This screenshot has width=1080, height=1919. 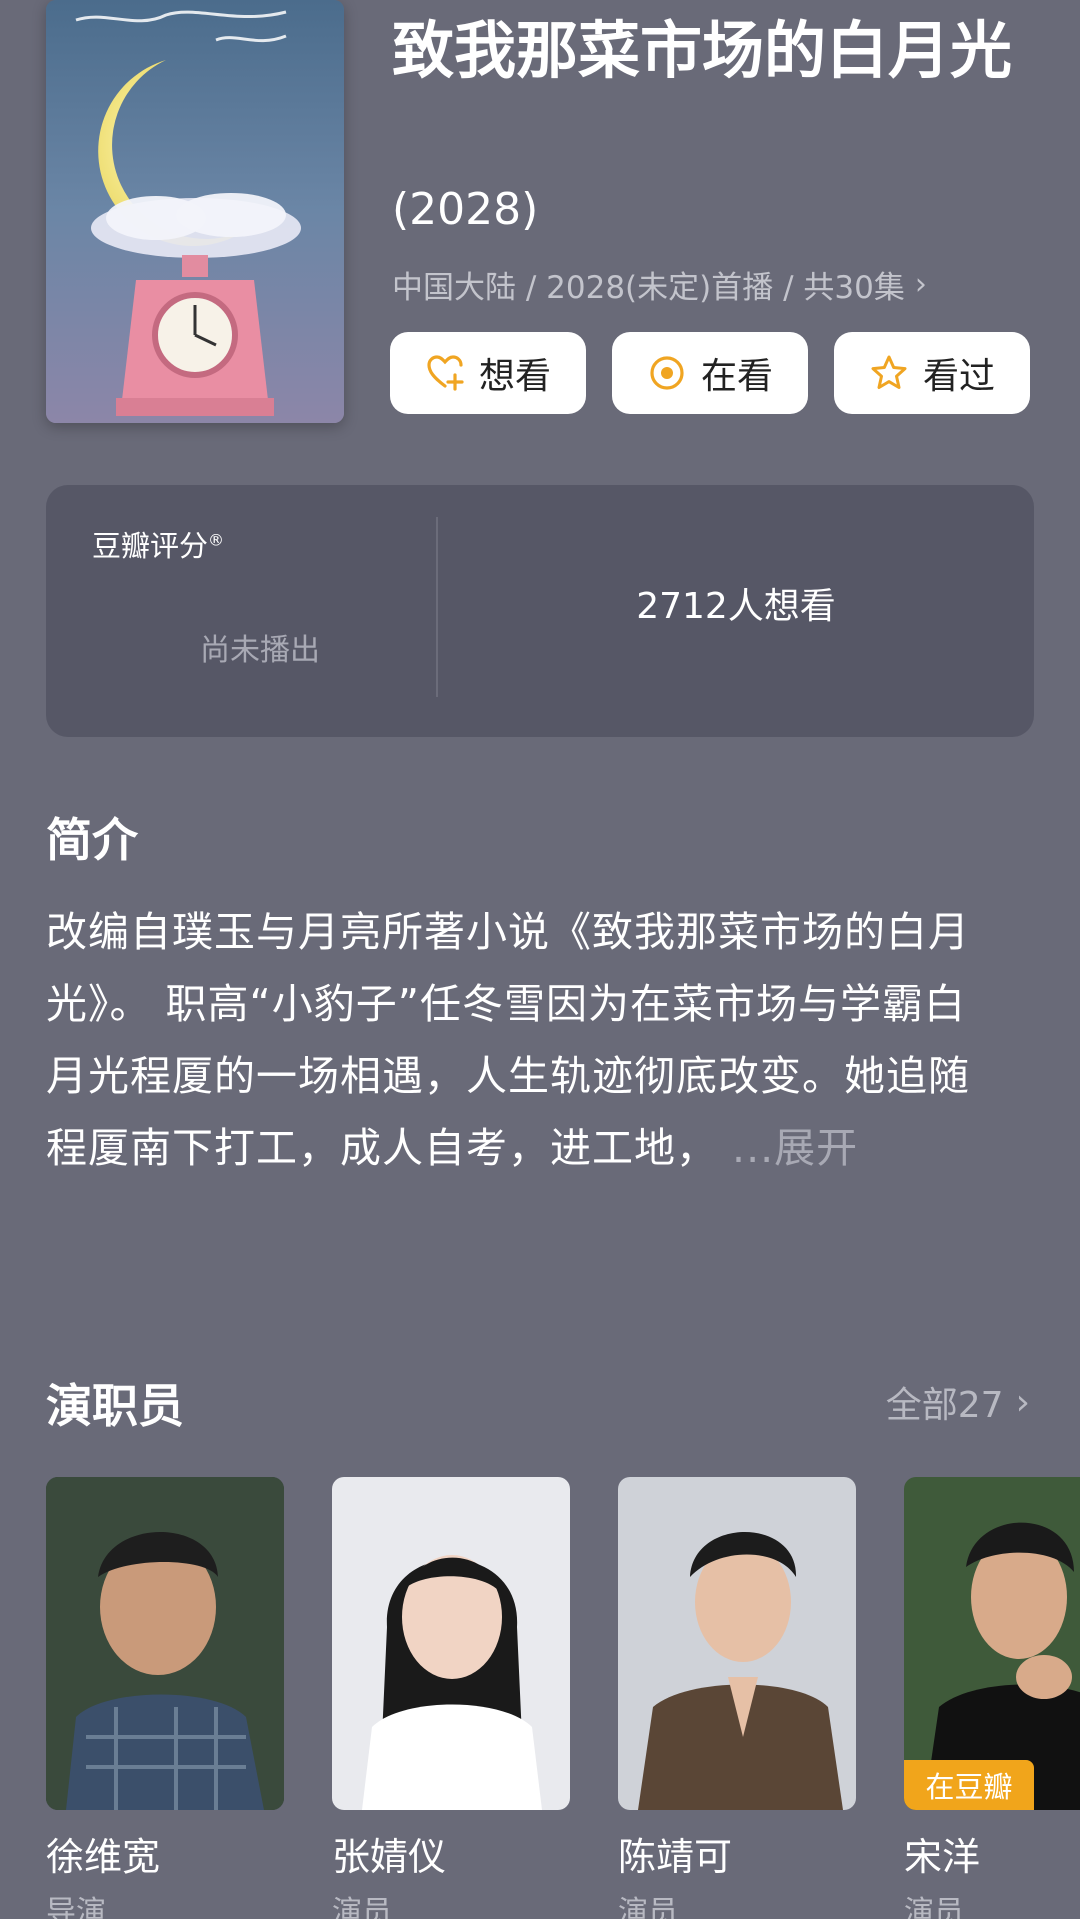 I want to click on cast-member: 在豆瓣 宋洋 演员, so click(x=992, y=1698).